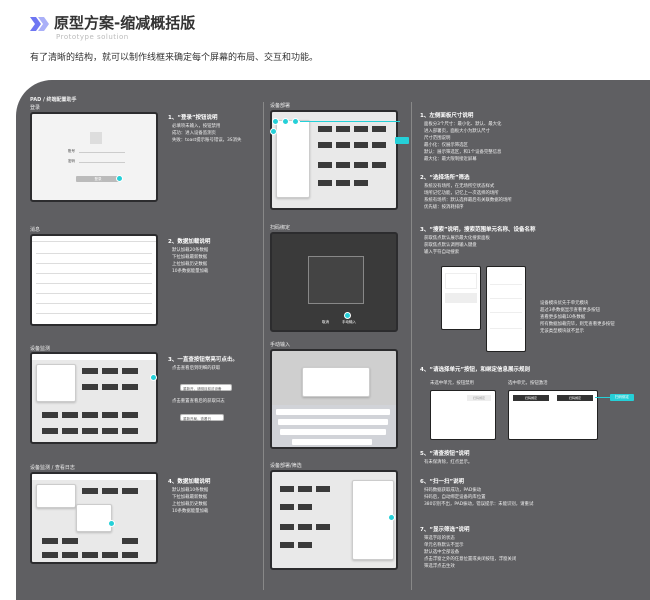 The width and height of the screenshot is (650, 600). What do you see at coordinates (531, 398) in the screenshot?
I see `scan-bind-button: 扫码绑定` at bounding box center [531, 398].